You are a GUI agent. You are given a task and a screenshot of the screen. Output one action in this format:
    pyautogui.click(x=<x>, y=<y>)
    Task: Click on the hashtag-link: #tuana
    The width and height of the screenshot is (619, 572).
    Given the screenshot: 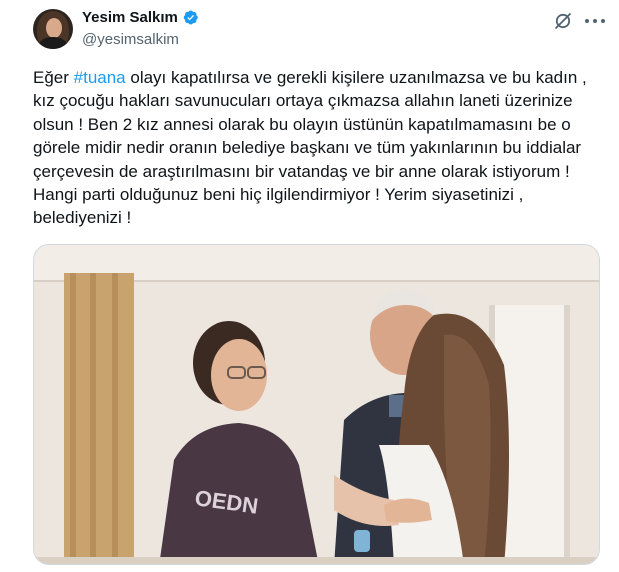 What is the action you would take?
    pyautogui.click(x=100, y=77)
    